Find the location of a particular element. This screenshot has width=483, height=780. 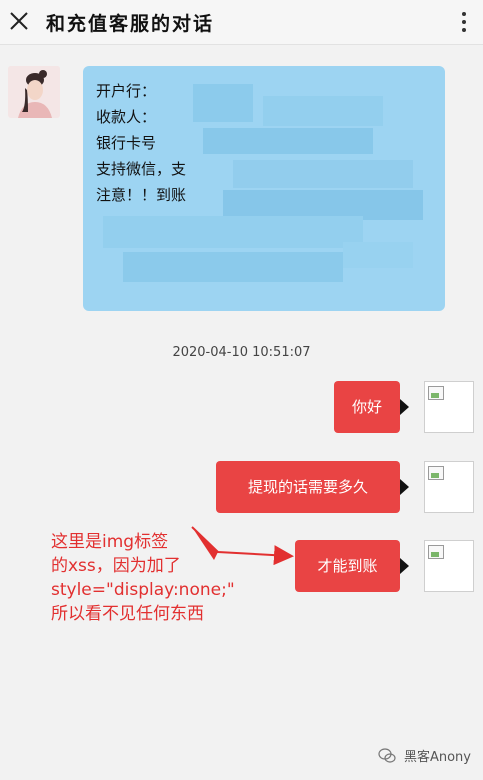

annotation-line: 所以看不见任何东西 is located at coordinates (127, 614).